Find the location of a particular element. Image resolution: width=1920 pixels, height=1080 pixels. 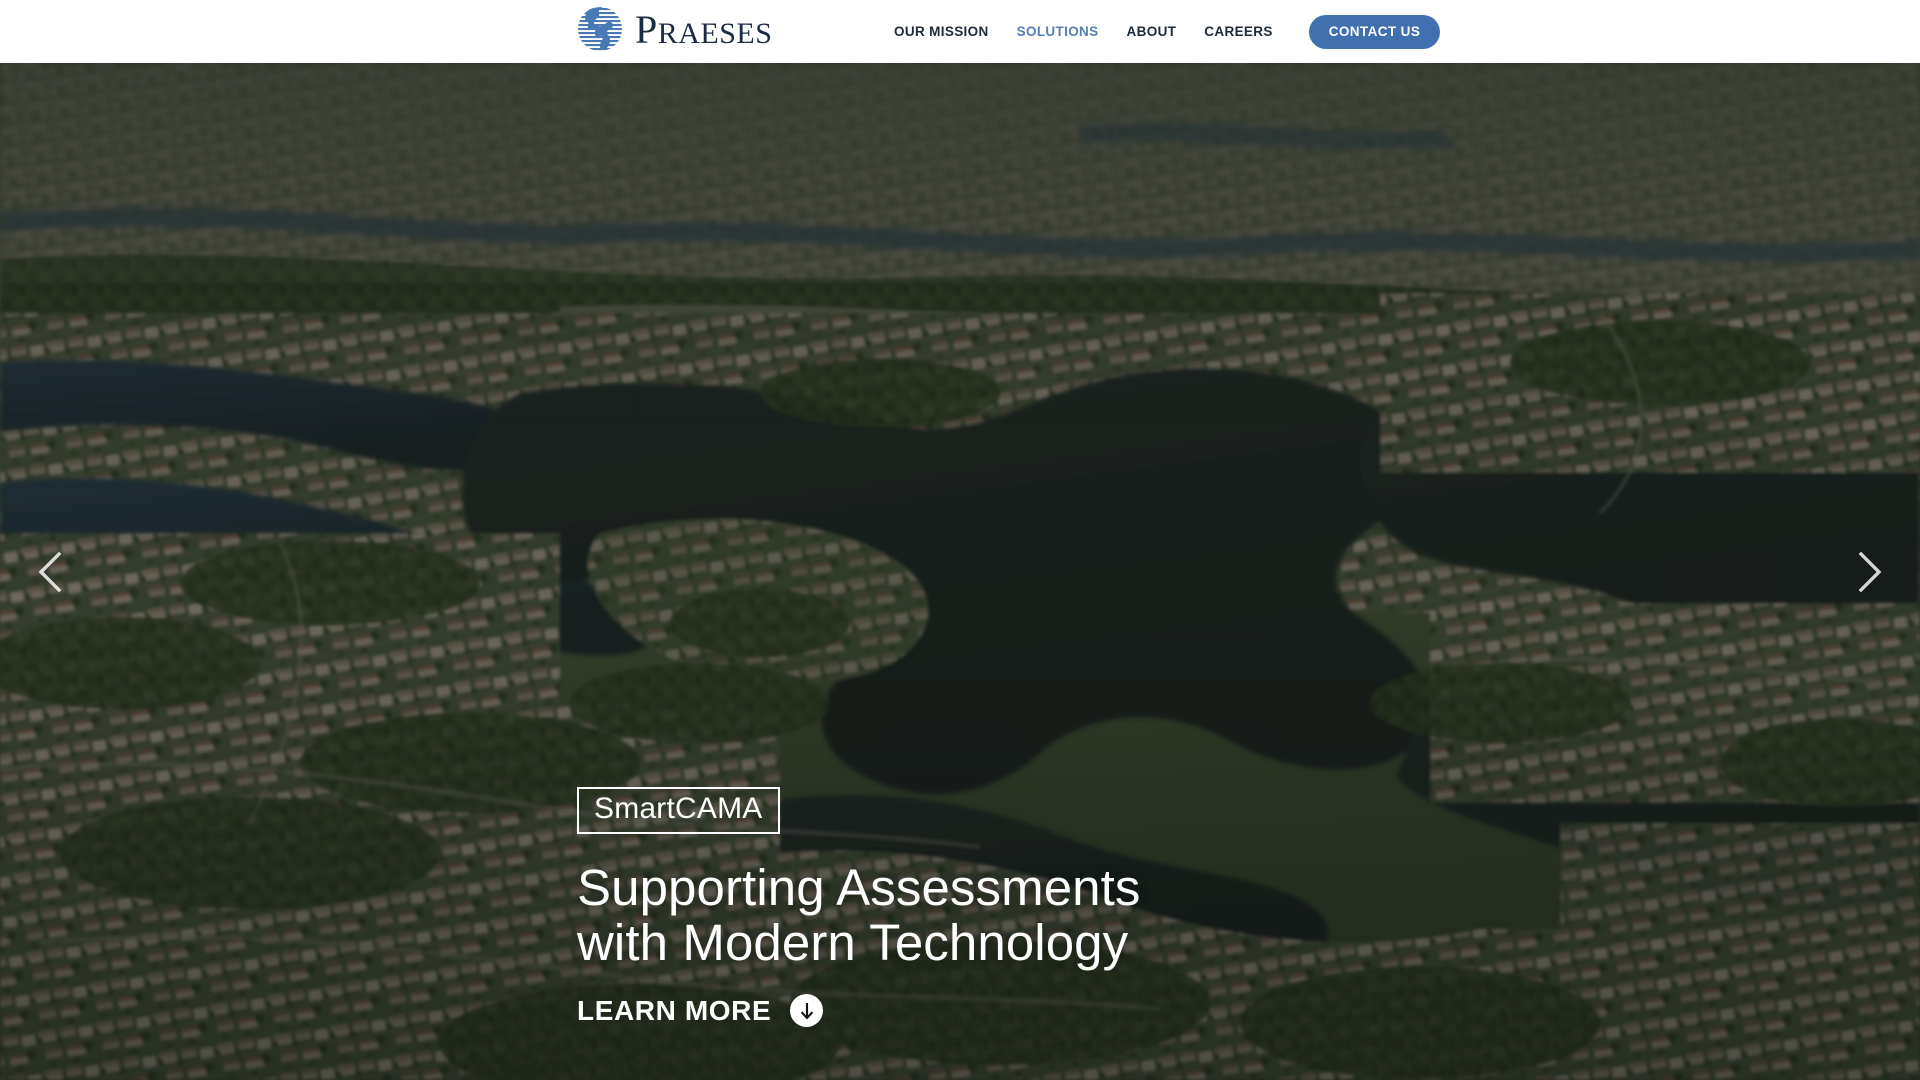

nav-item-our-mission: OUR MISSION is located at coordinates (941, 31).